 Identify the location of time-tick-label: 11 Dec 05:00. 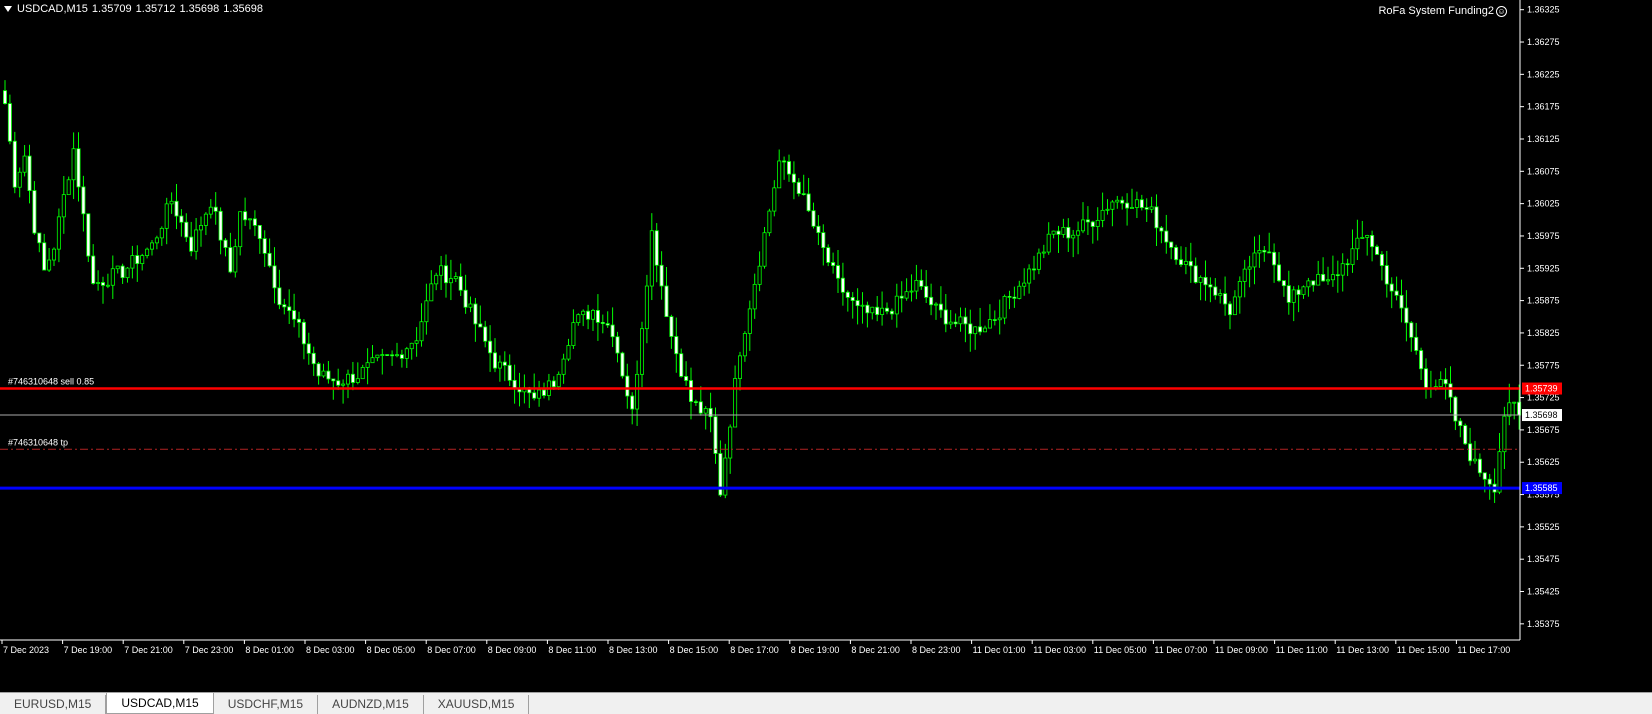
(1120, 650).